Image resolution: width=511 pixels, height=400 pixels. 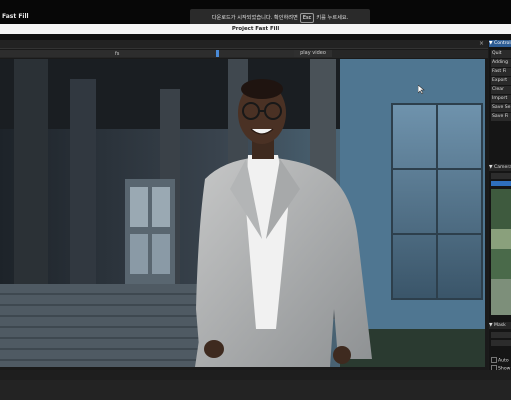 I want to click on auto-checkbox: Auto, so click(x=501, y=360).